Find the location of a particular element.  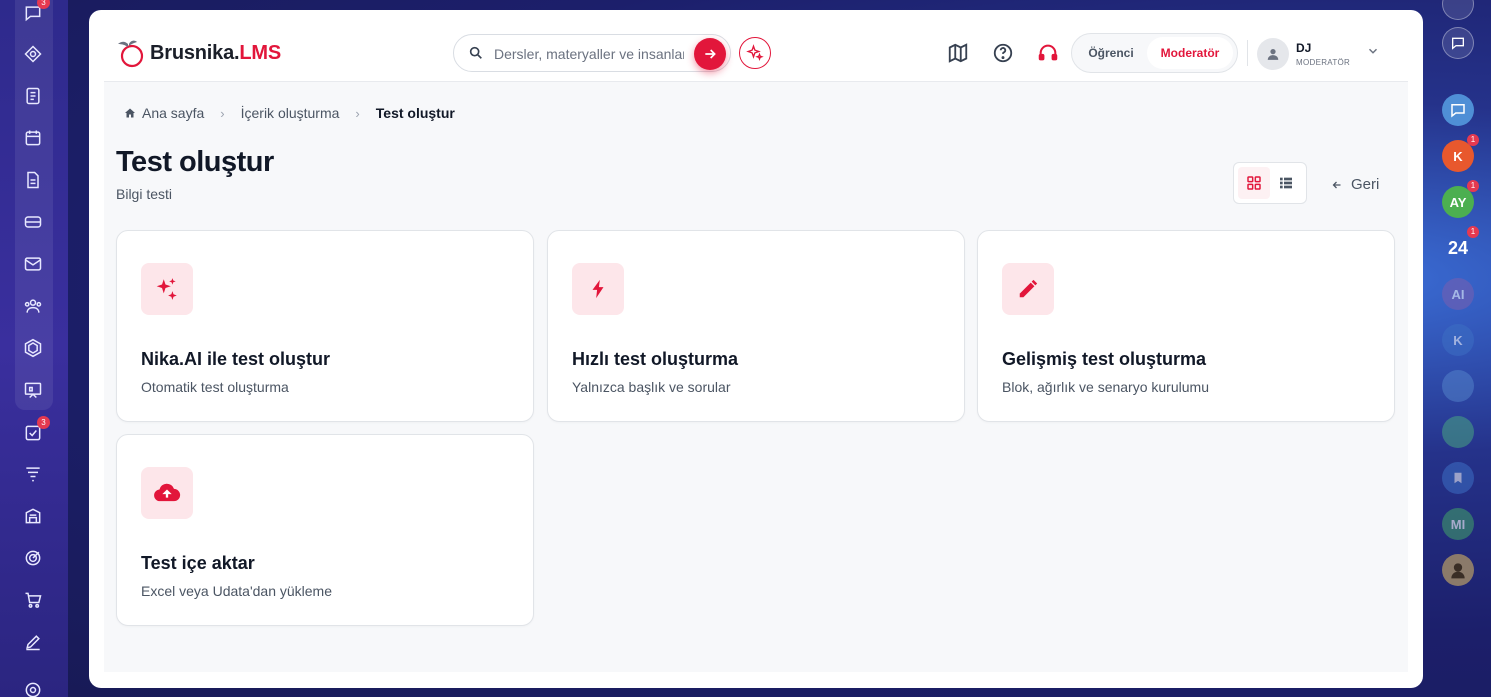

hexagon-icon is located at coordinates (33, 348).